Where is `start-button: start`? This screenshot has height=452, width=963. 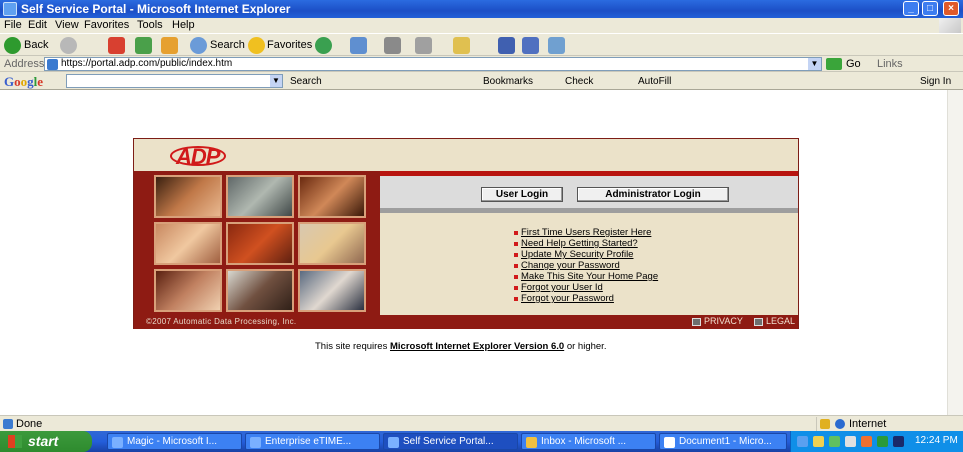
start-button: start is located at coordinates (46, 441).